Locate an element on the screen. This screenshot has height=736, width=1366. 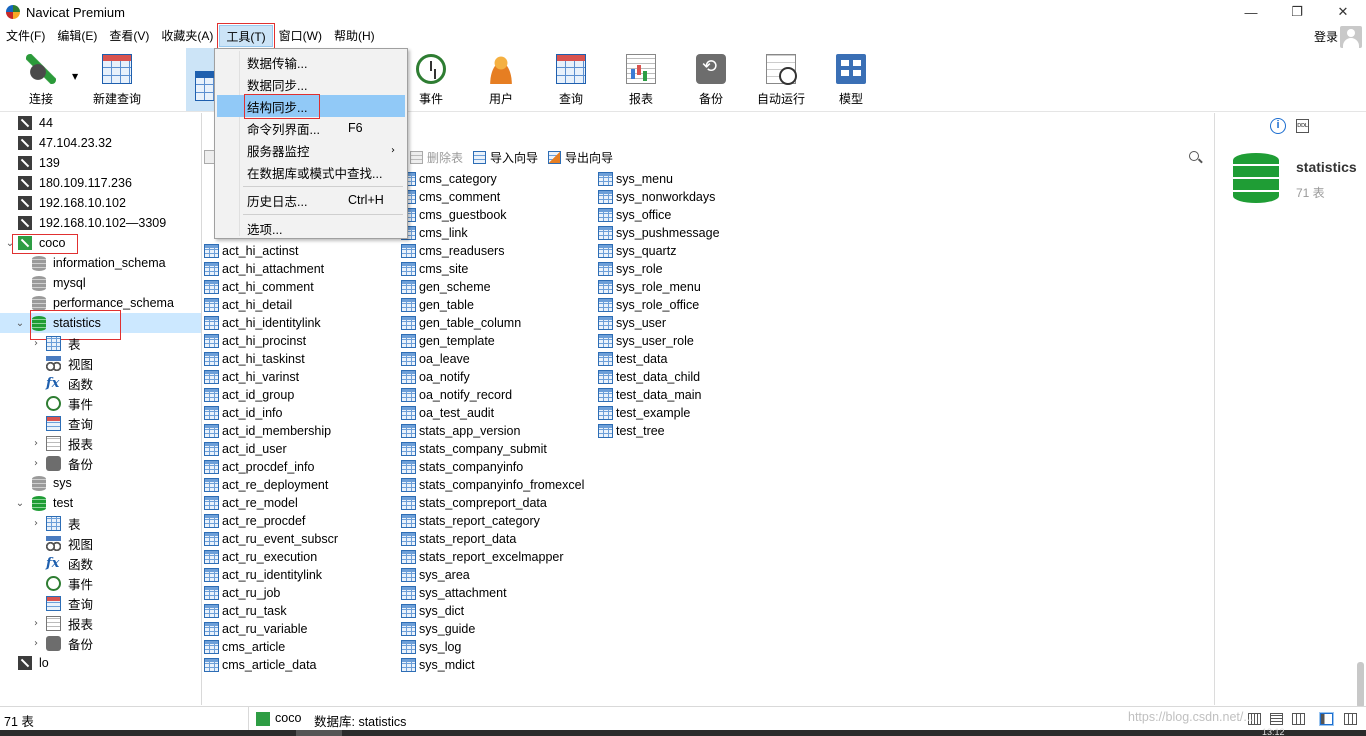
chevron-down-icon: ⌄ is located at coordinates (20, 323).